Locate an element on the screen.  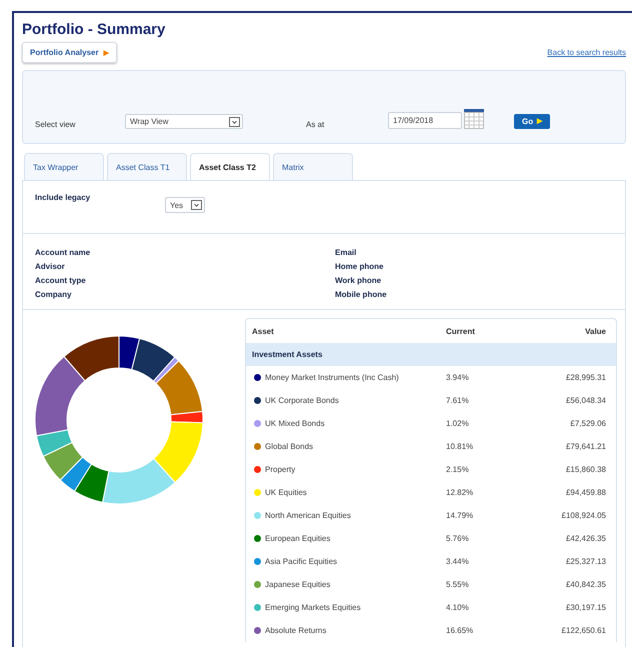
current-cell-text: 2.15% is located at coordinates (458, 469).